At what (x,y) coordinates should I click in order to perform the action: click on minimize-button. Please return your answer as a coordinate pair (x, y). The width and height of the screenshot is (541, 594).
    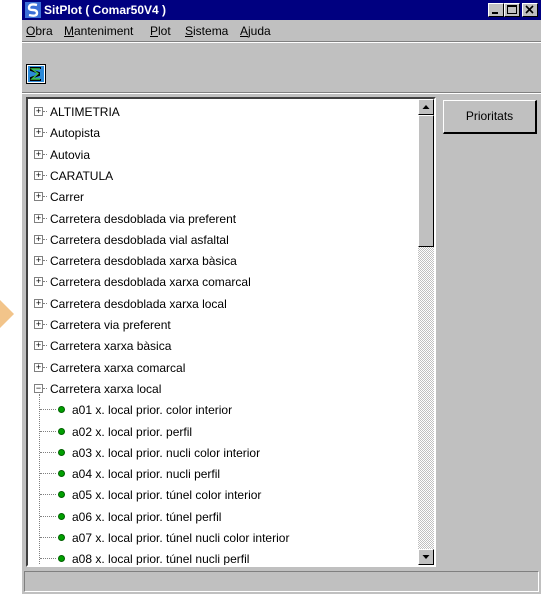
    Looking at the image, I should click on (496, 10).